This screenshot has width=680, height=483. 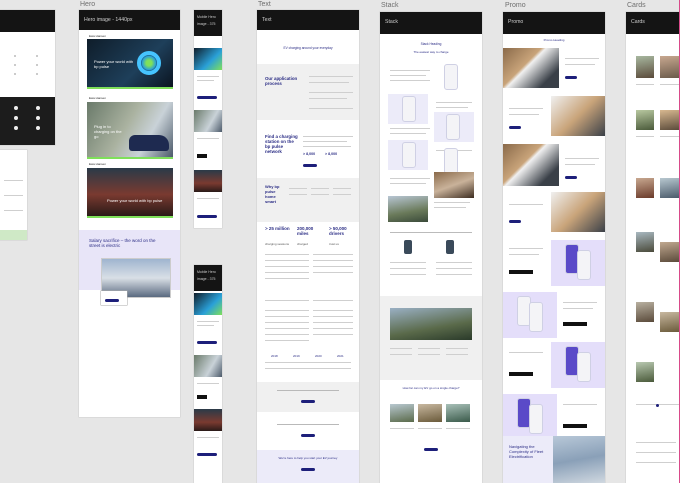 I want to click on hero-mobile-frame-a: Mobile Hero image - 375, so click(x=208, y=119).